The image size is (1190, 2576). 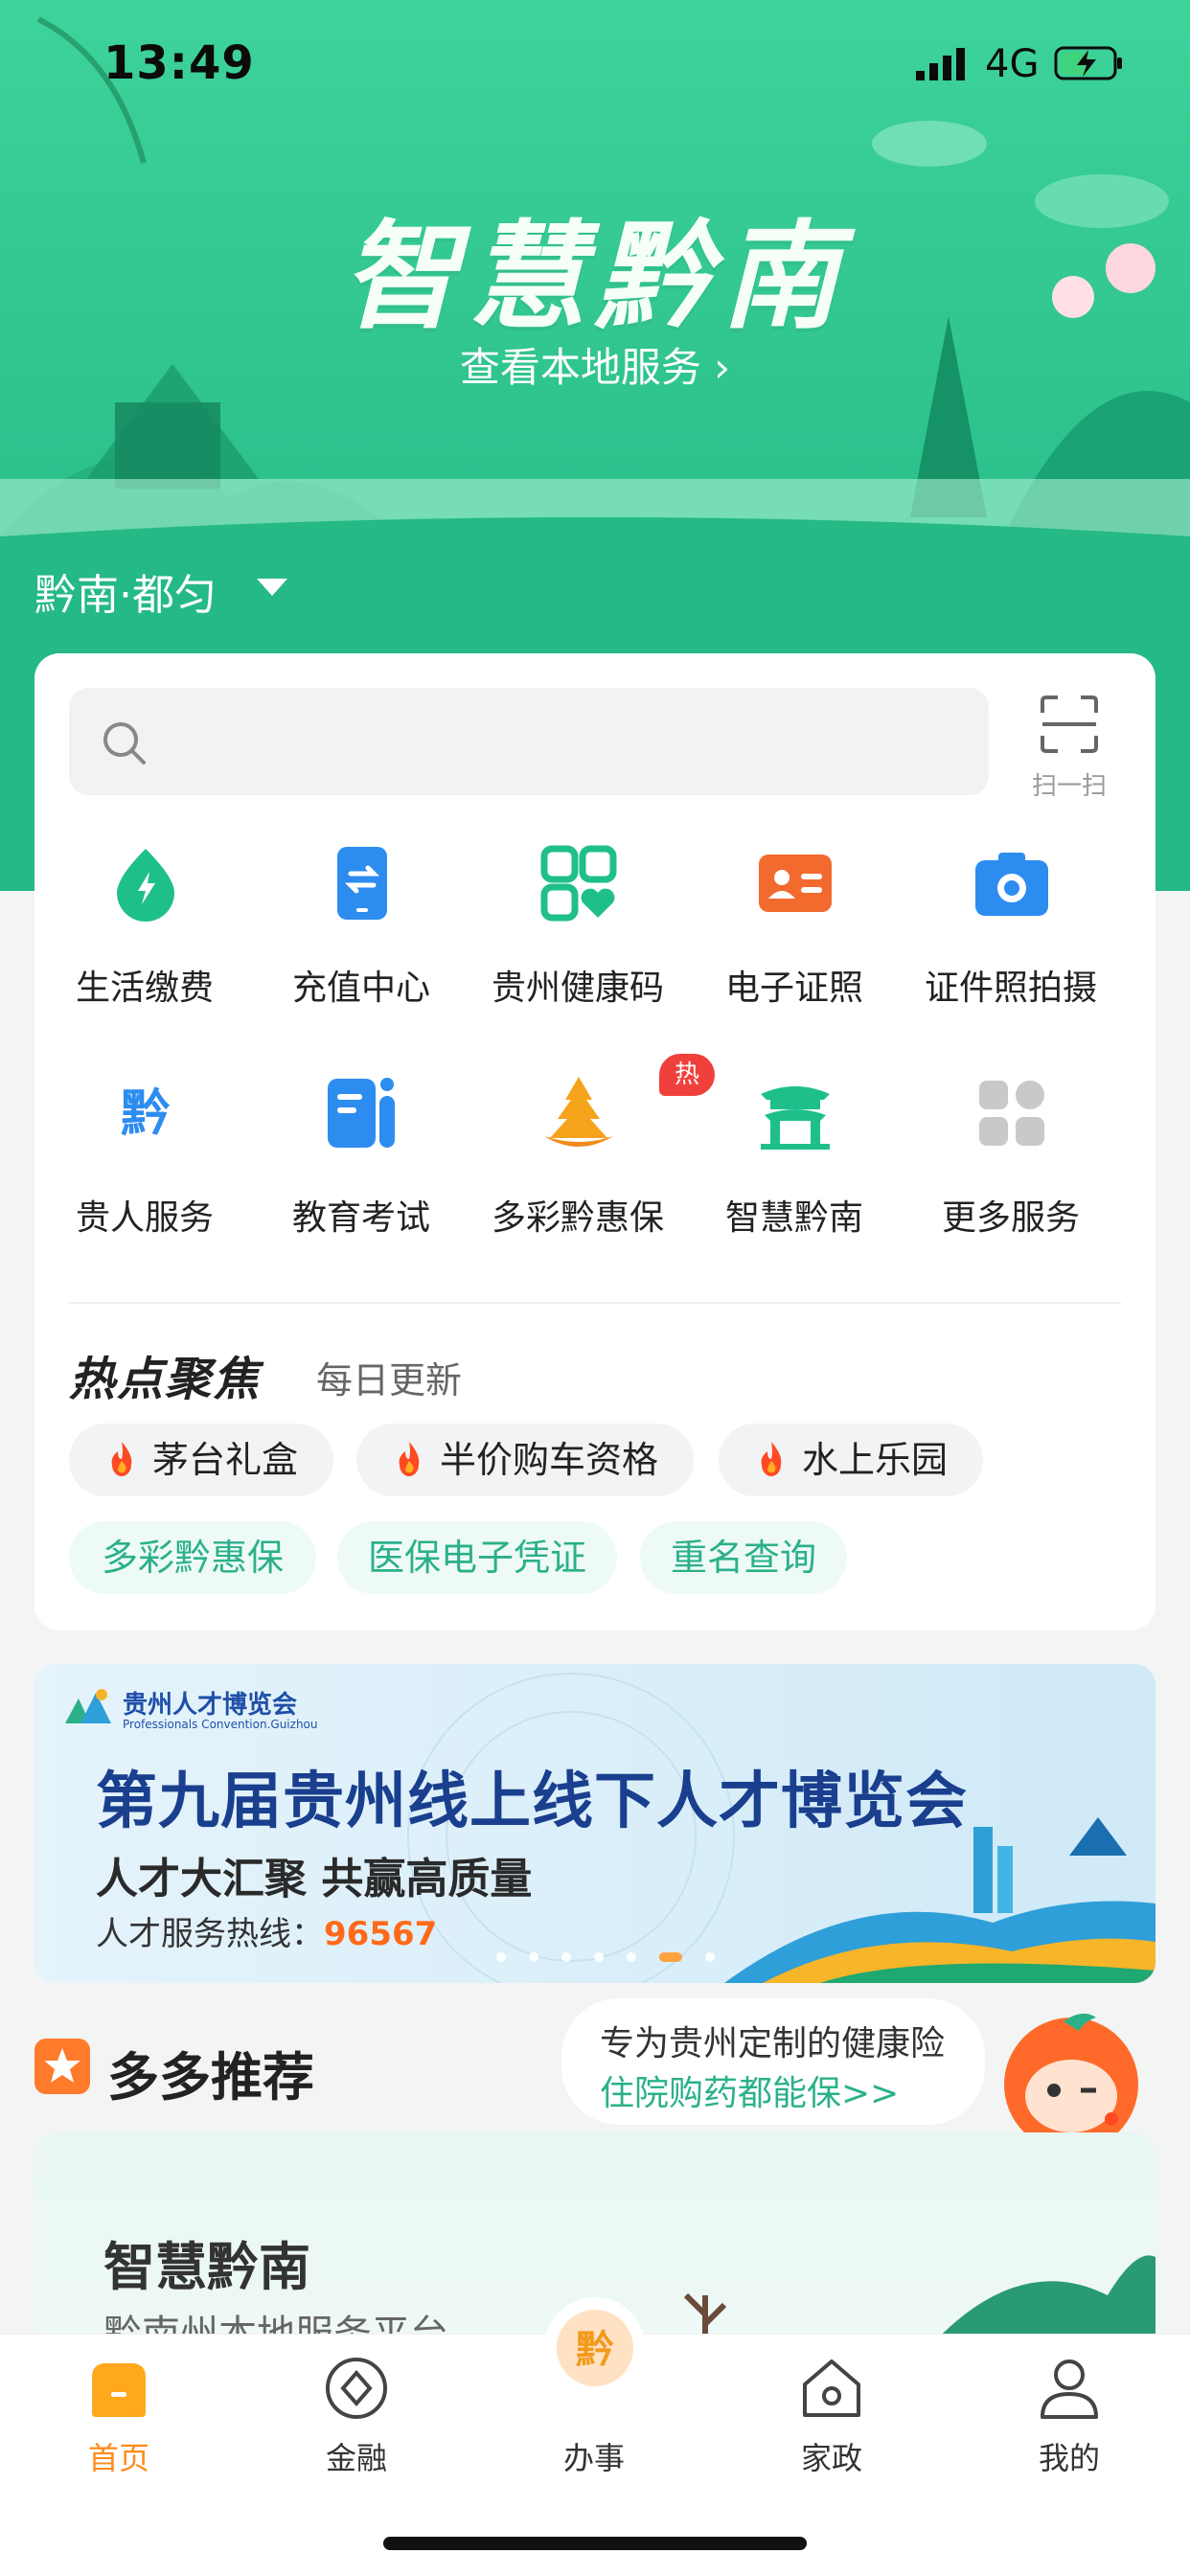 What do you see at coordinates (210, 1705) in the screenshot?
I see `banner-logo-text: 贵州人才博览会` at bounding box center [210, 1705].